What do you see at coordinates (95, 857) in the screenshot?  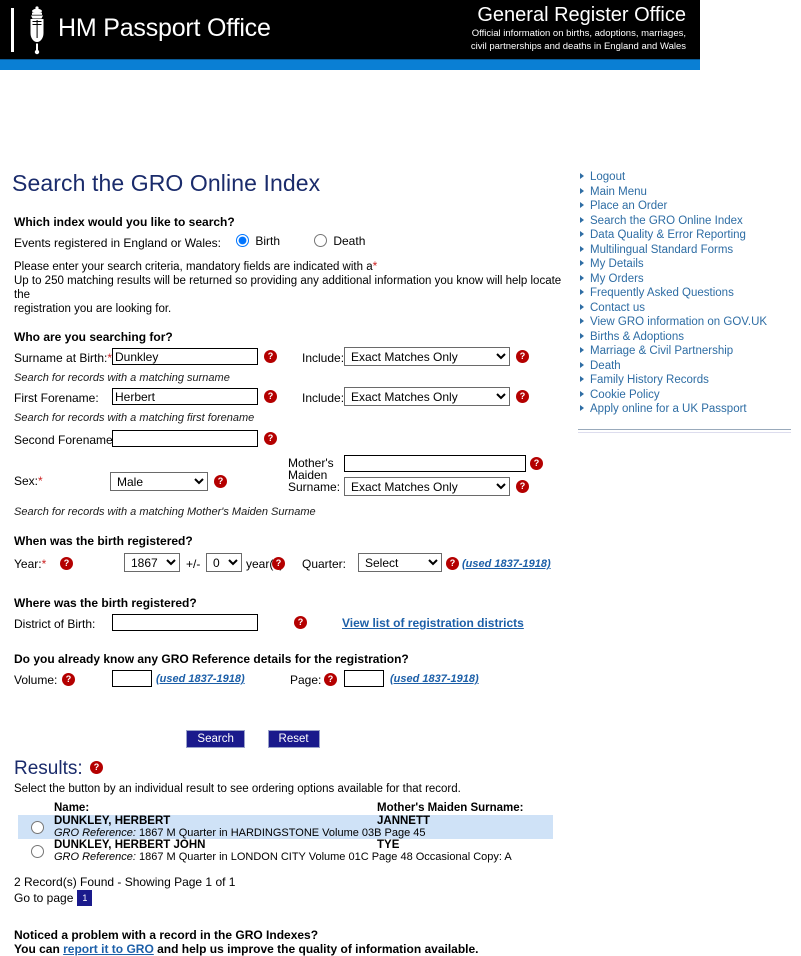 I see `result-reference-label-2: GRO Reference:` at bounding box center [95, 857].